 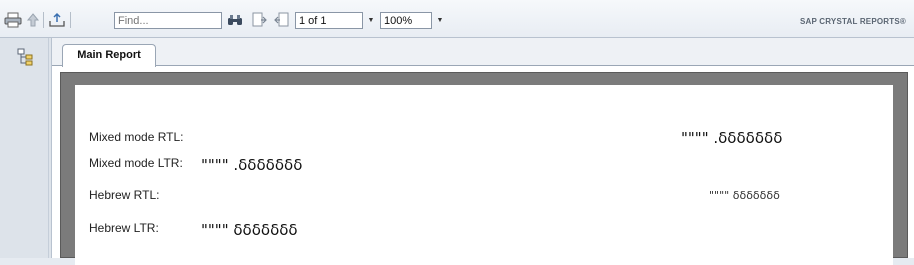 I want to click on up-button, so click(x=33, y=20).